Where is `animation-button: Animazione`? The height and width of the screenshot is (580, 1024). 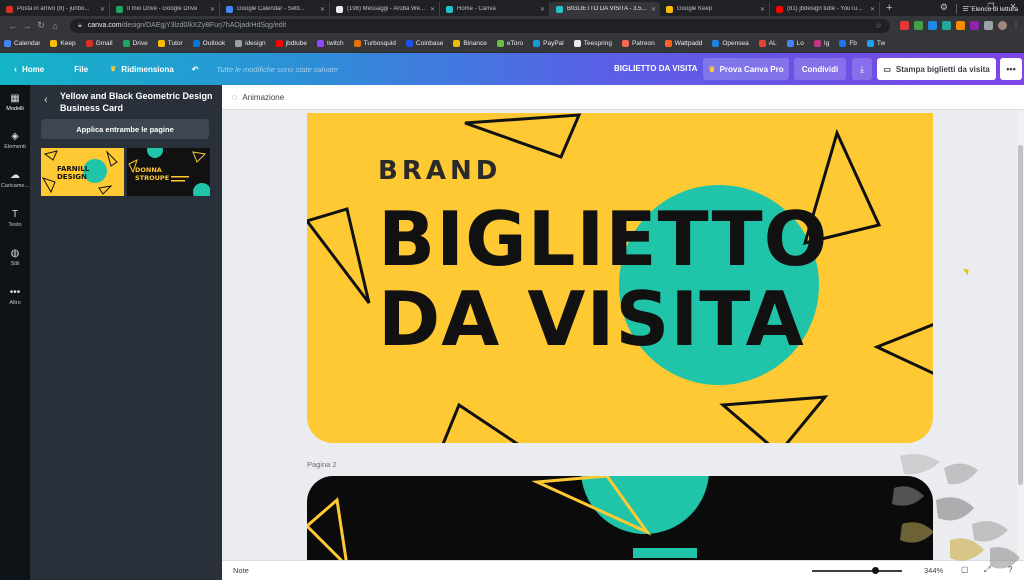 animation-button: Animazione is located at coordinates (263, 97).